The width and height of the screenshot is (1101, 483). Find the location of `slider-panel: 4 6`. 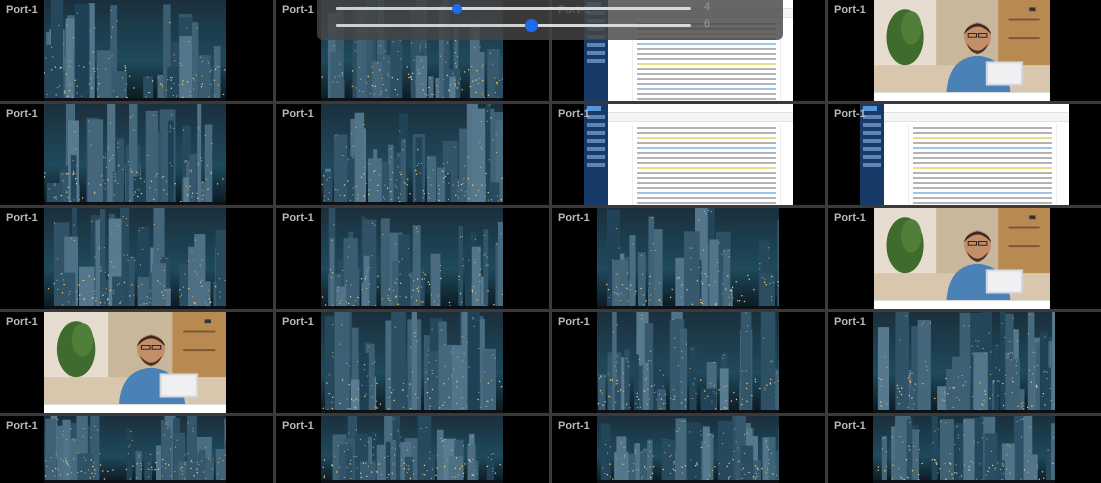

slider-panel: 4 6 is located at coordinates (550, 20).